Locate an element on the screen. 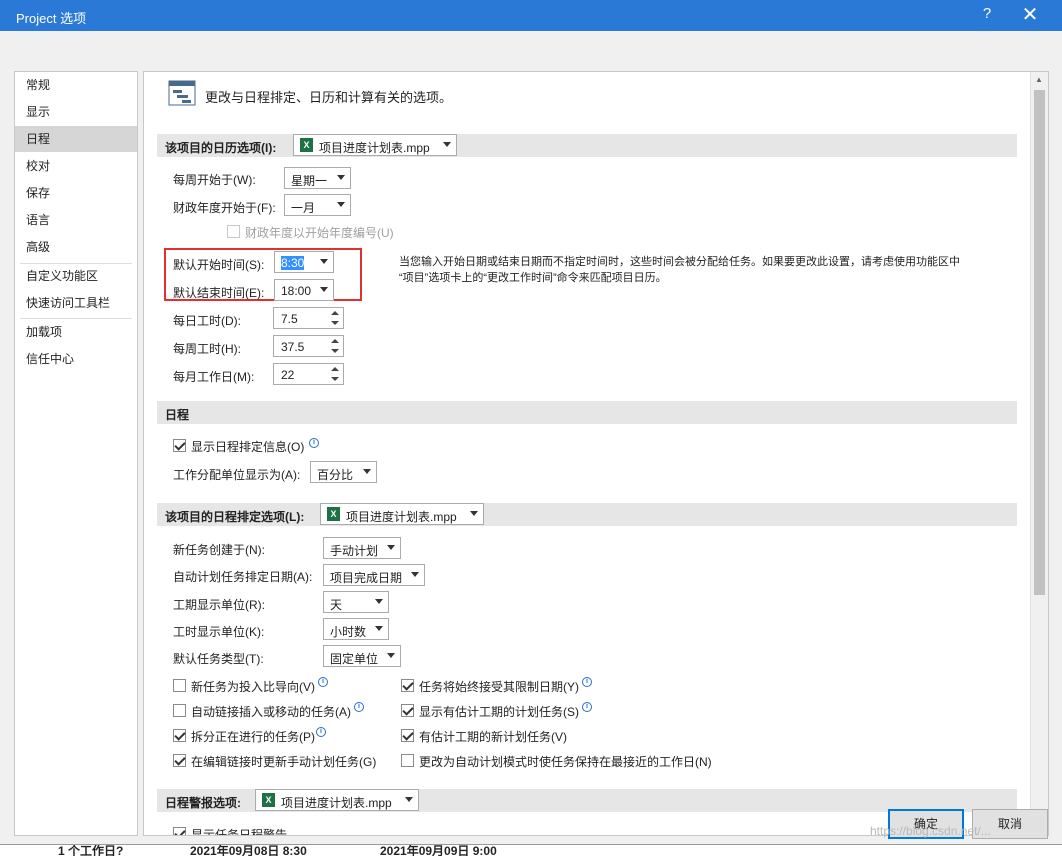 This screenshot has width=1062, height=856. title-bar: Project 选项 ? ✕ is located at coordinates (531, 15).